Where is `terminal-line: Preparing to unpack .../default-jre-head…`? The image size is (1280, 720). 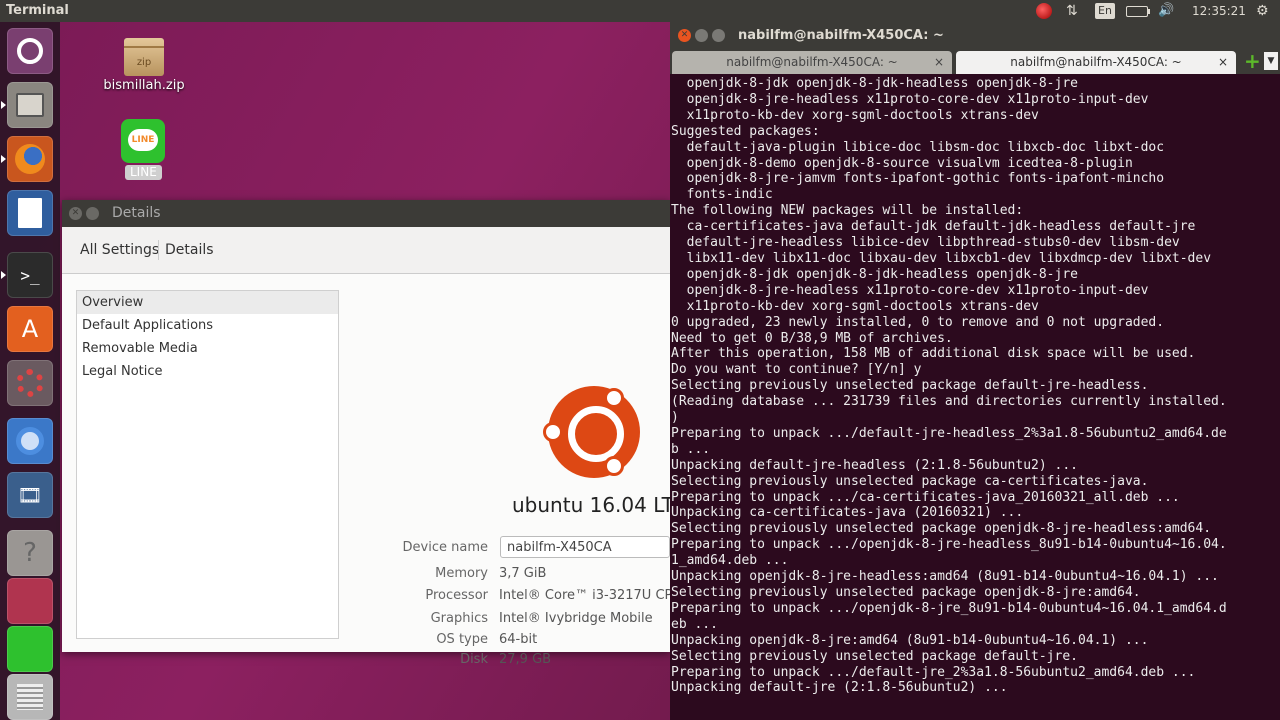
terminal-line: Preparing to unpack .../default-jre-head… is located at coordinates (949, 433).